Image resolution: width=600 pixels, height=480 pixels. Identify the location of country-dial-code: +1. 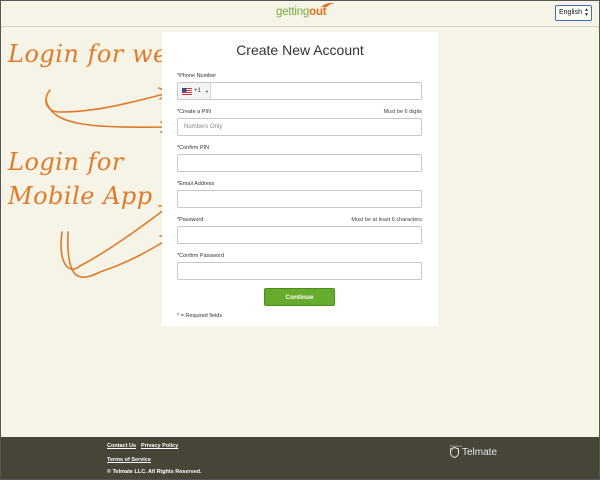
(197, 91).